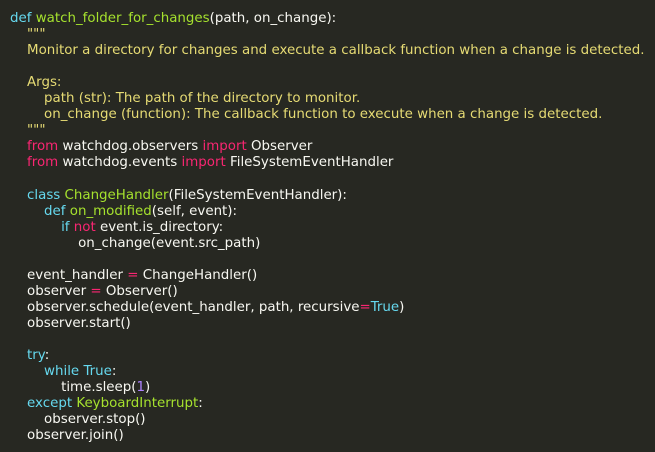 Image resolution: width=655 pixels, height=452 pixels. Describe the element at coordinates (141, 388) in the screenshot. I see `number-token: 1` at that location.